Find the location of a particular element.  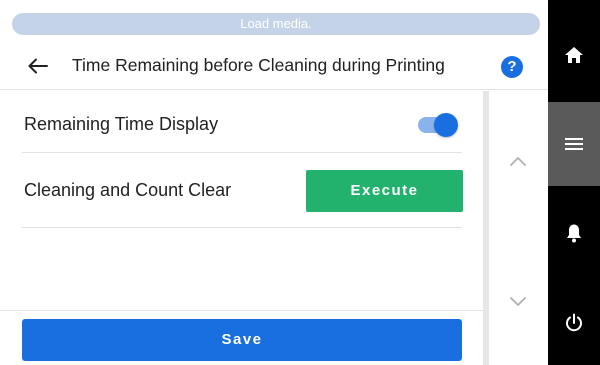

status-message: Load media. is located at coordinates (276, 24).